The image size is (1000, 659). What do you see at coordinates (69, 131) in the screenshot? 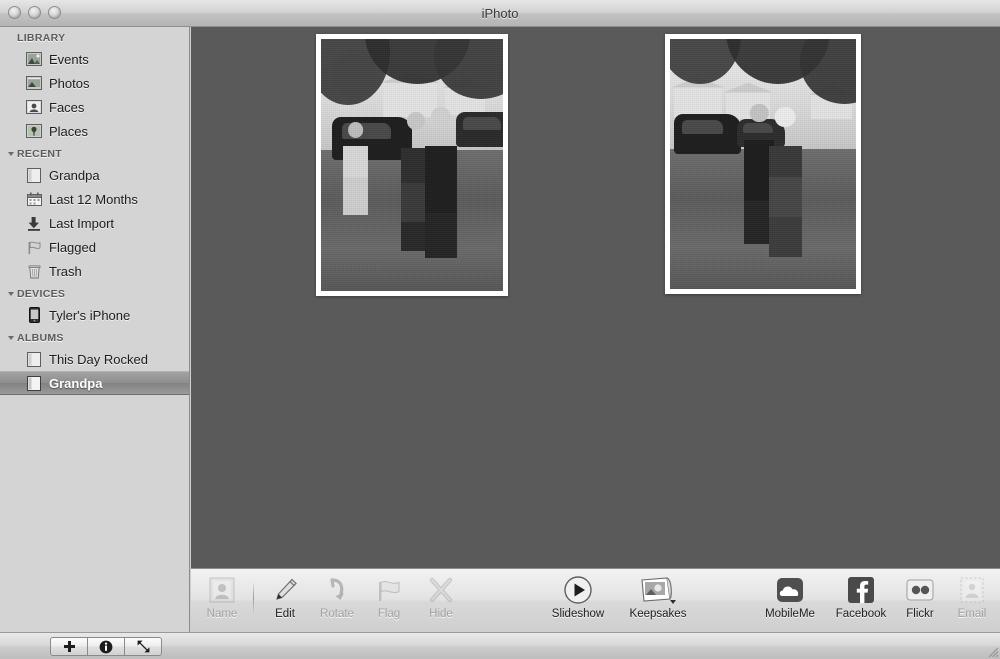
I see `sidebar-item-label: Places` at bounding box center [69, 131].